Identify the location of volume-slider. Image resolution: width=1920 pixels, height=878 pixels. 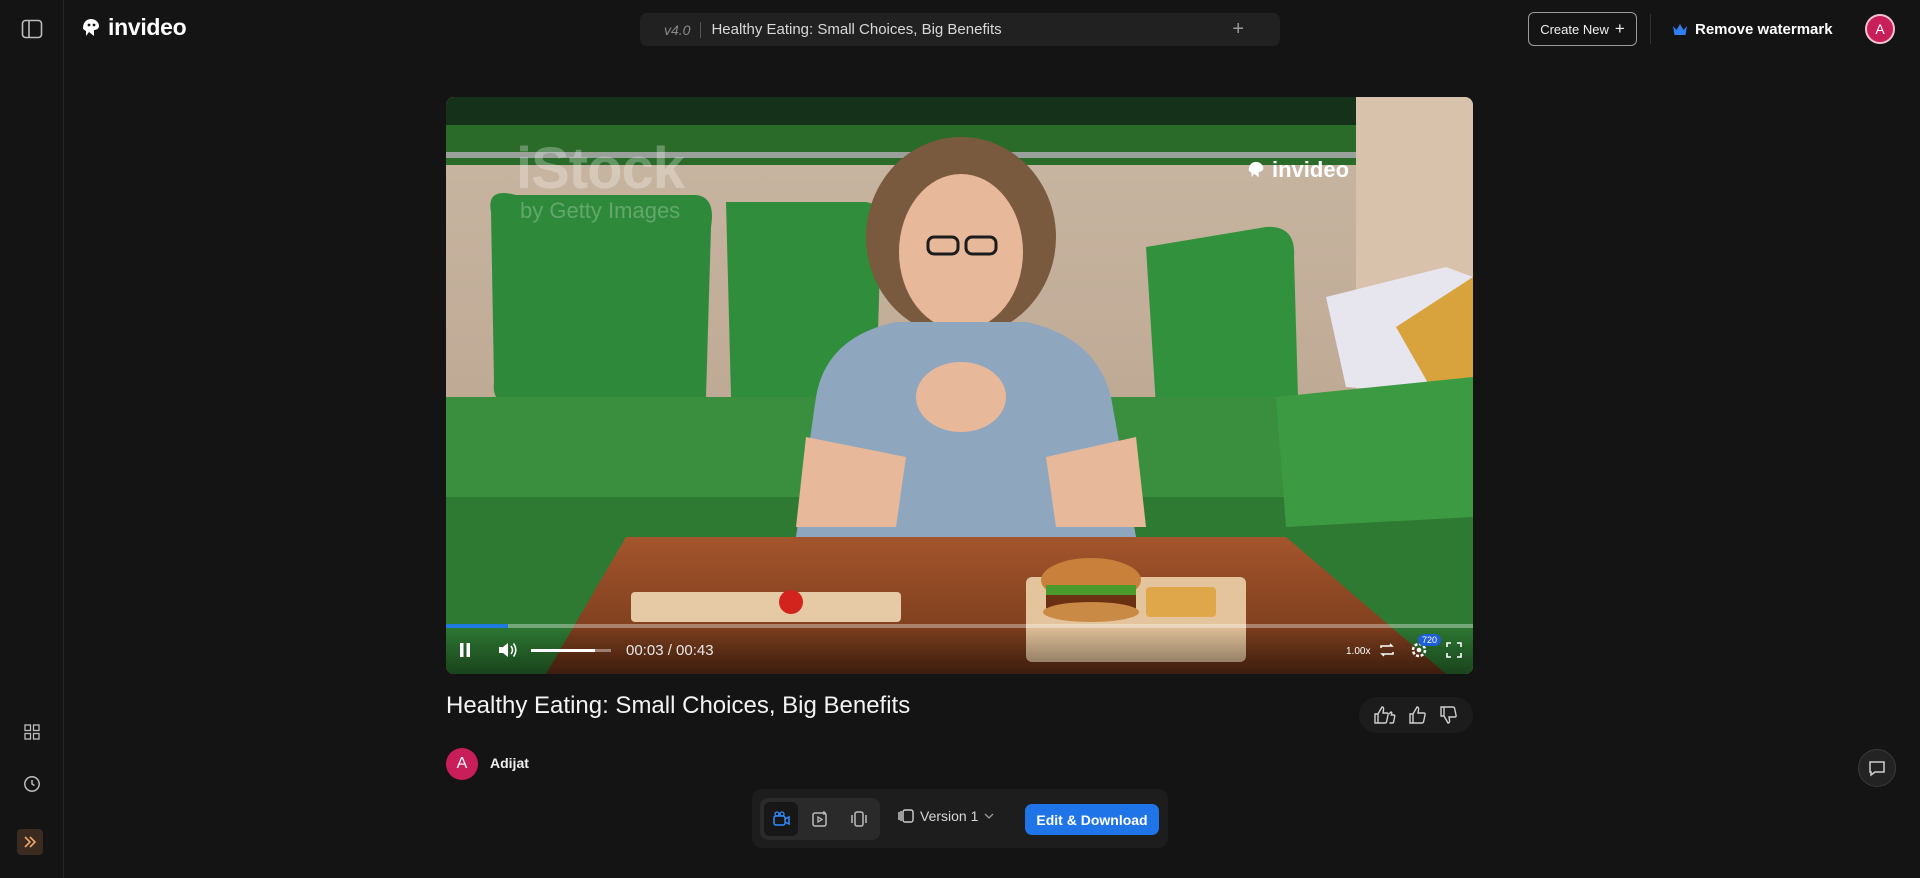
(571, 650).